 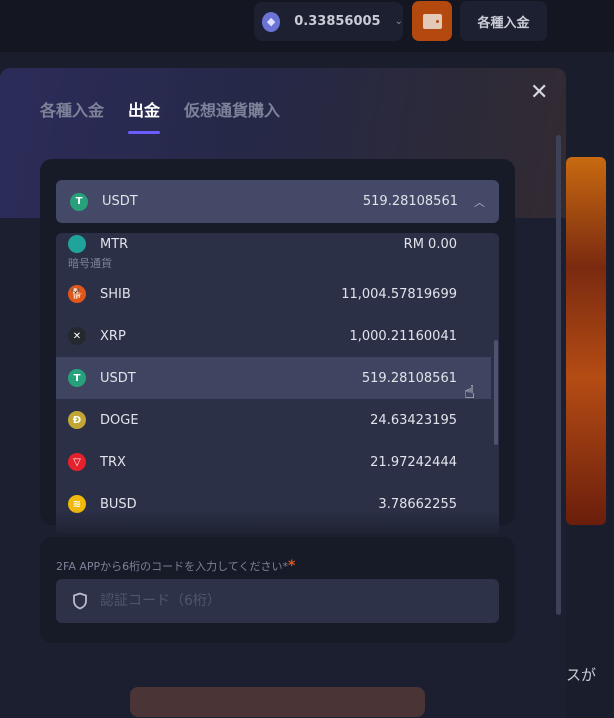 I want to click on chevron-up-icon: ︿, so click(x=479, y=202).